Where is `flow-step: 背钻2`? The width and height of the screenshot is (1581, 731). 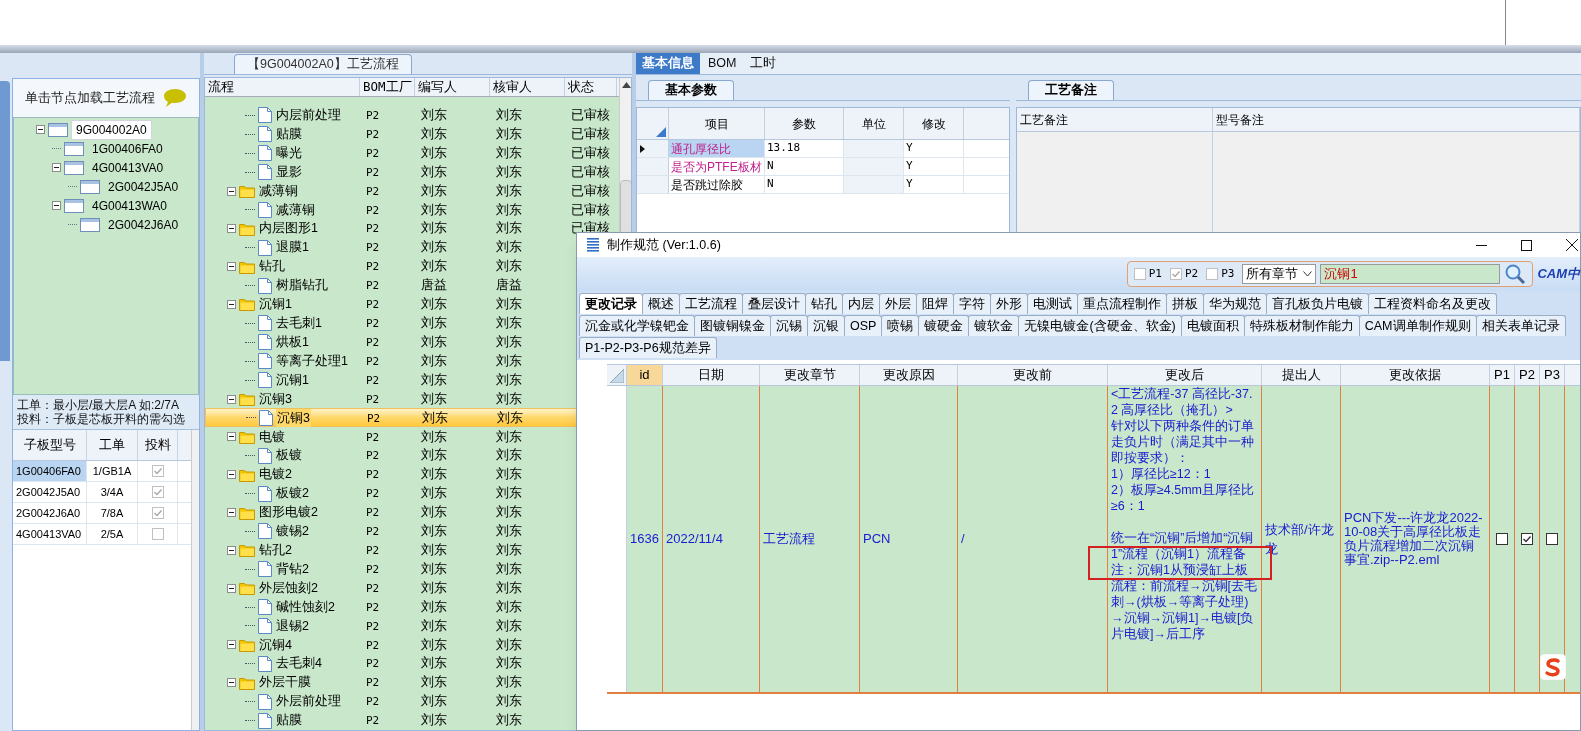 flow-step: 背钻2 is located at coordinates (292, 569).